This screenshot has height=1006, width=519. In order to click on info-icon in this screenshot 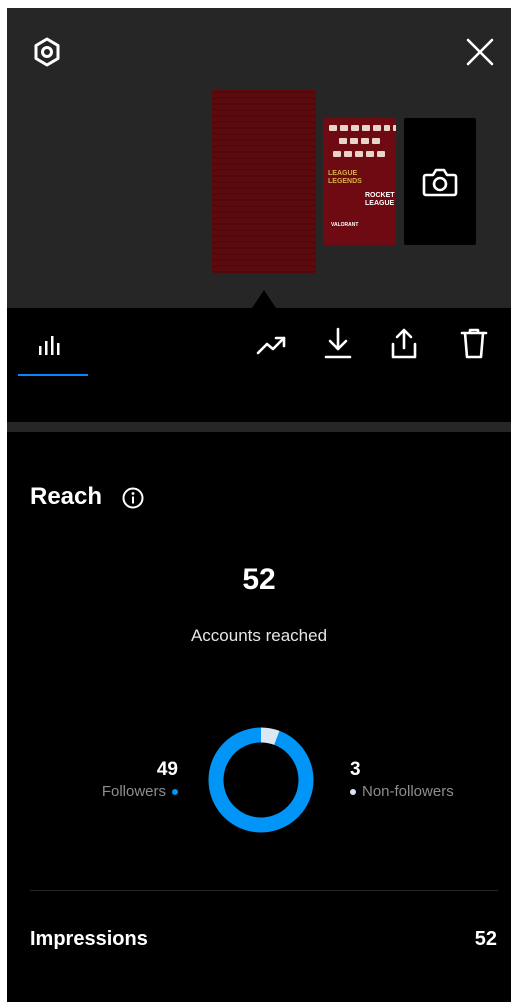, I will do `click(133, 498)`.